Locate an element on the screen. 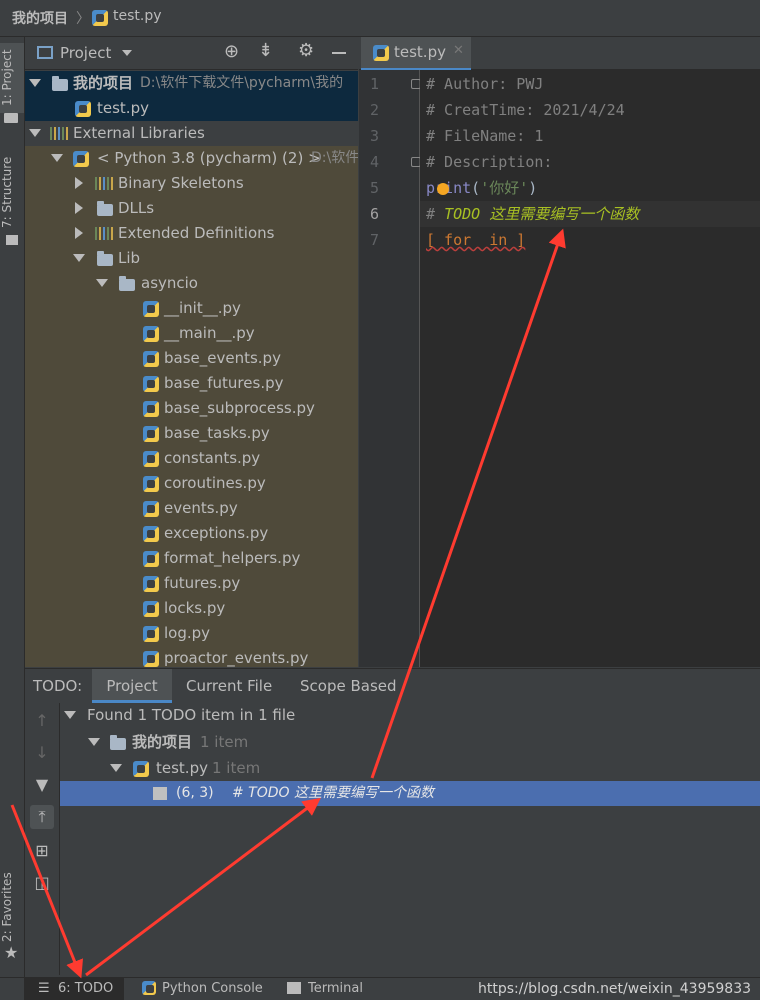 This screenshot has width=760, height=1000. preview-icon: ◫ is located at coordinates (42, 883).